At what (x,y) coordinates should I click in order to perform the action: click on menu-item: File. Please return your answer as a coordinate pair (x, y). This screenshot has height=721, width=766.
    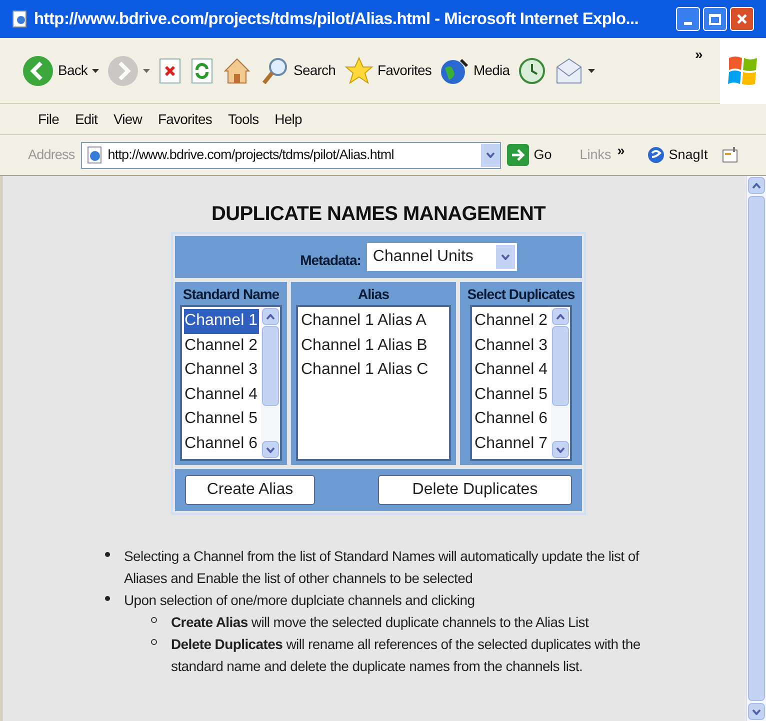
    Looking at the image, I should click on (48, 119).